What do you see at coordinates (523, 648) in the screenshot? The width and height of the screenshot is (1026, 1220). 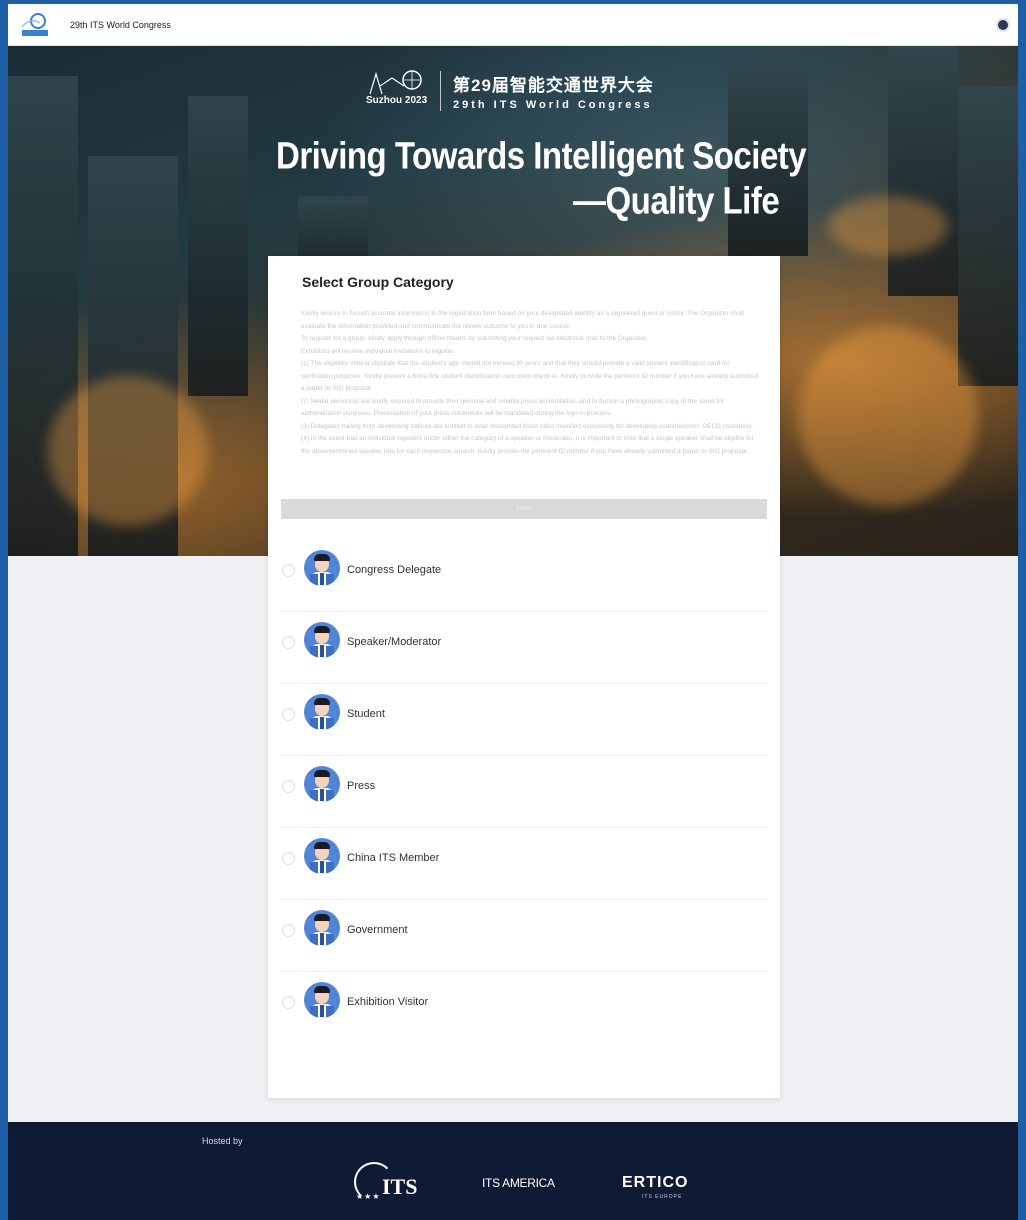 I see `option-speaker-moderator: Speaker/Moderator` at bounding box center [523, 648].